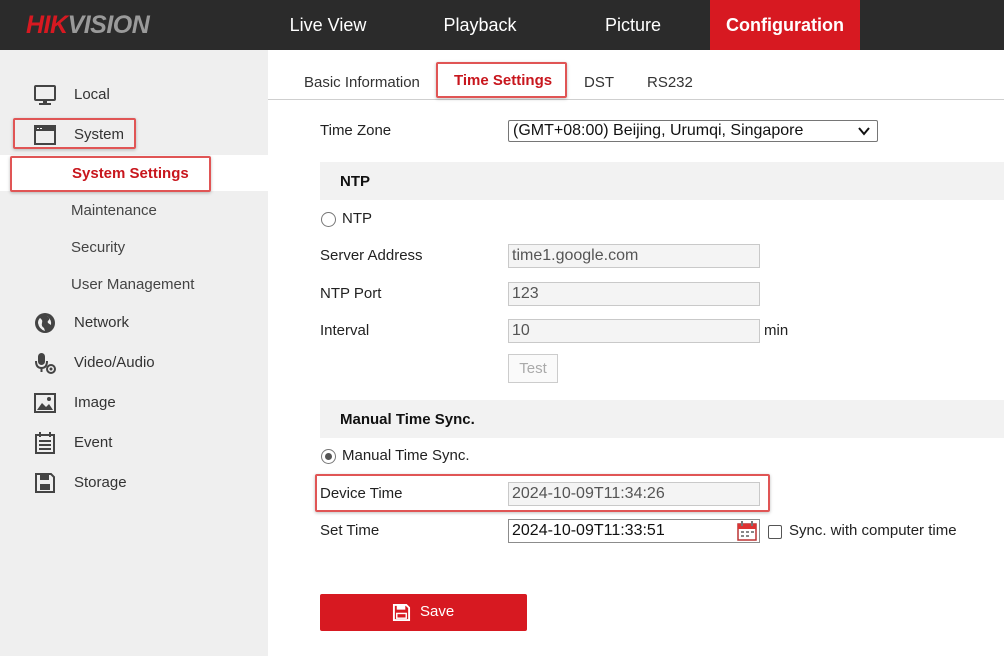 Image resolution: width=1004 pixels, height=656 pixels. What do you see at coordinates (634, 494) in the screenshot?
I see `device-time-field: 2024-10-09T11:34:26` at bounding box center [634, 494].